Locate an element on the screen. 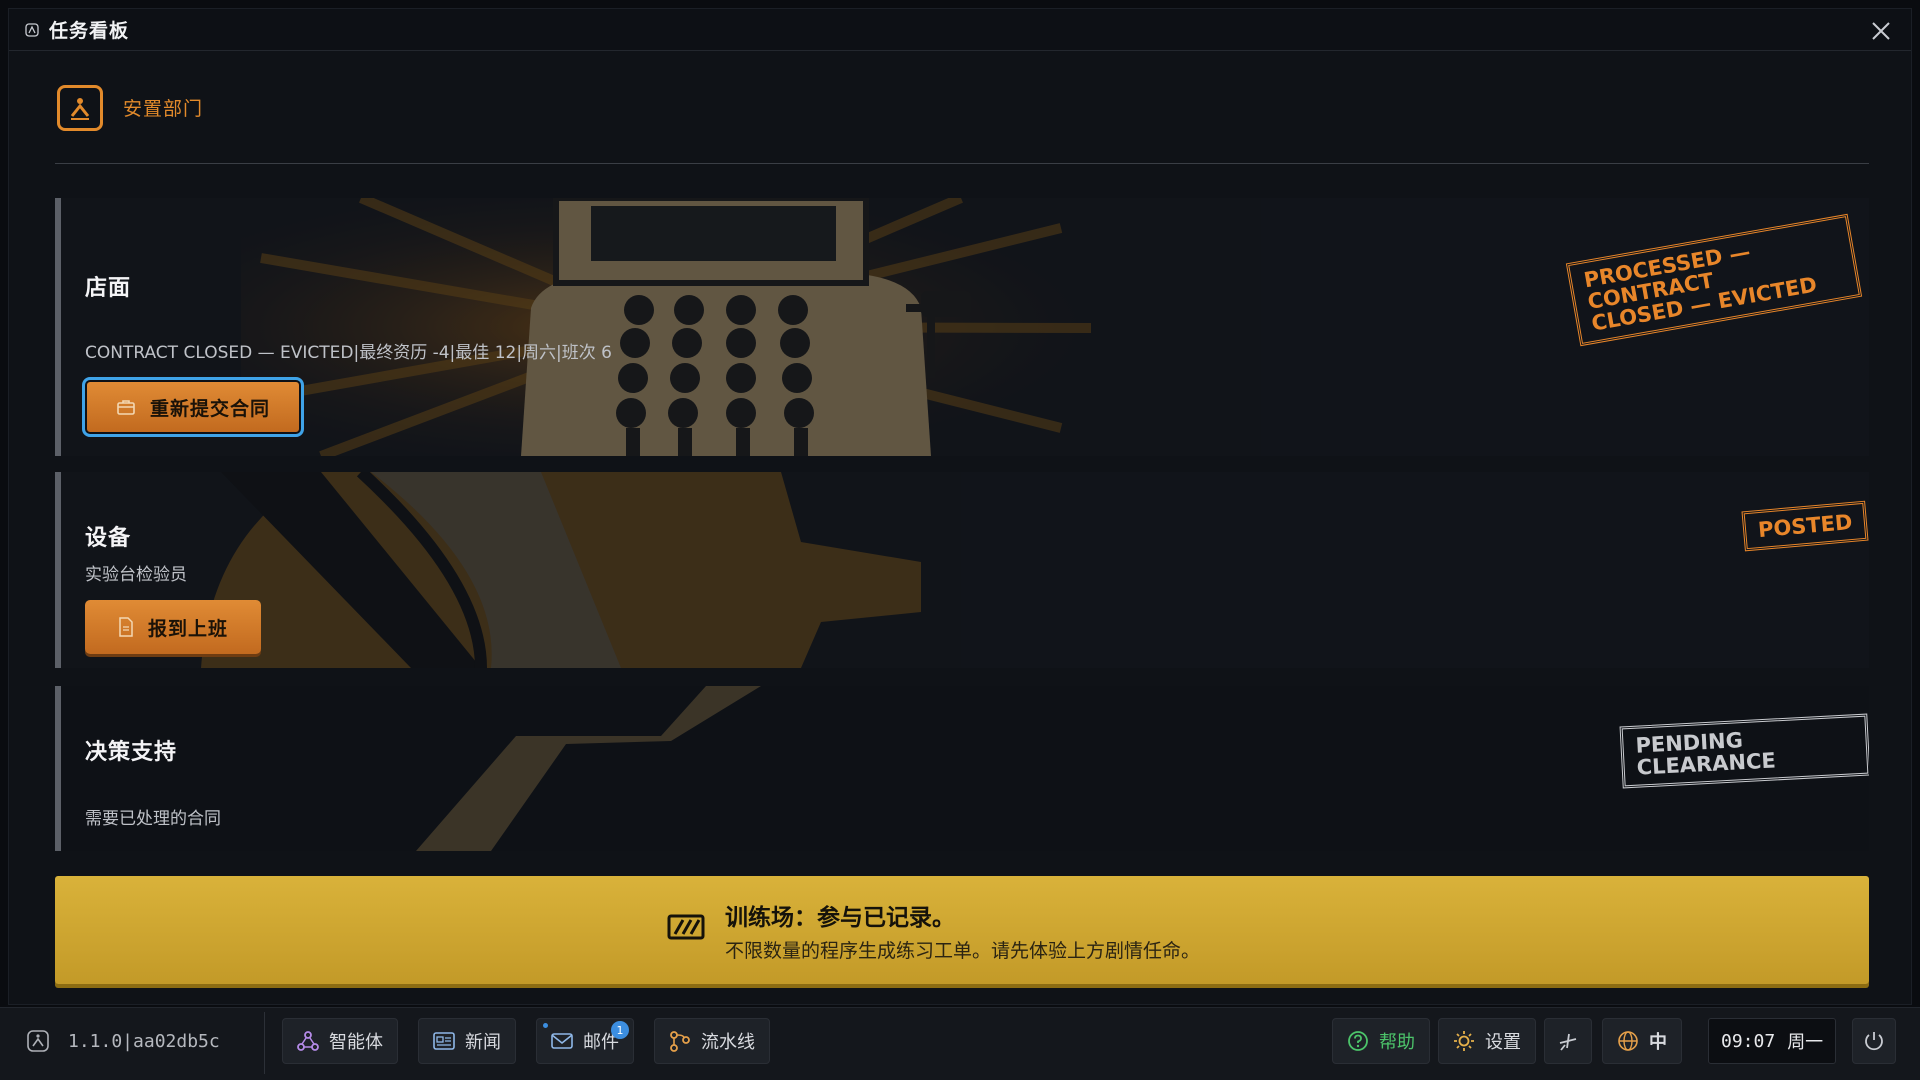  title-bar: 任务看板 is located at coordinates (960, 30).